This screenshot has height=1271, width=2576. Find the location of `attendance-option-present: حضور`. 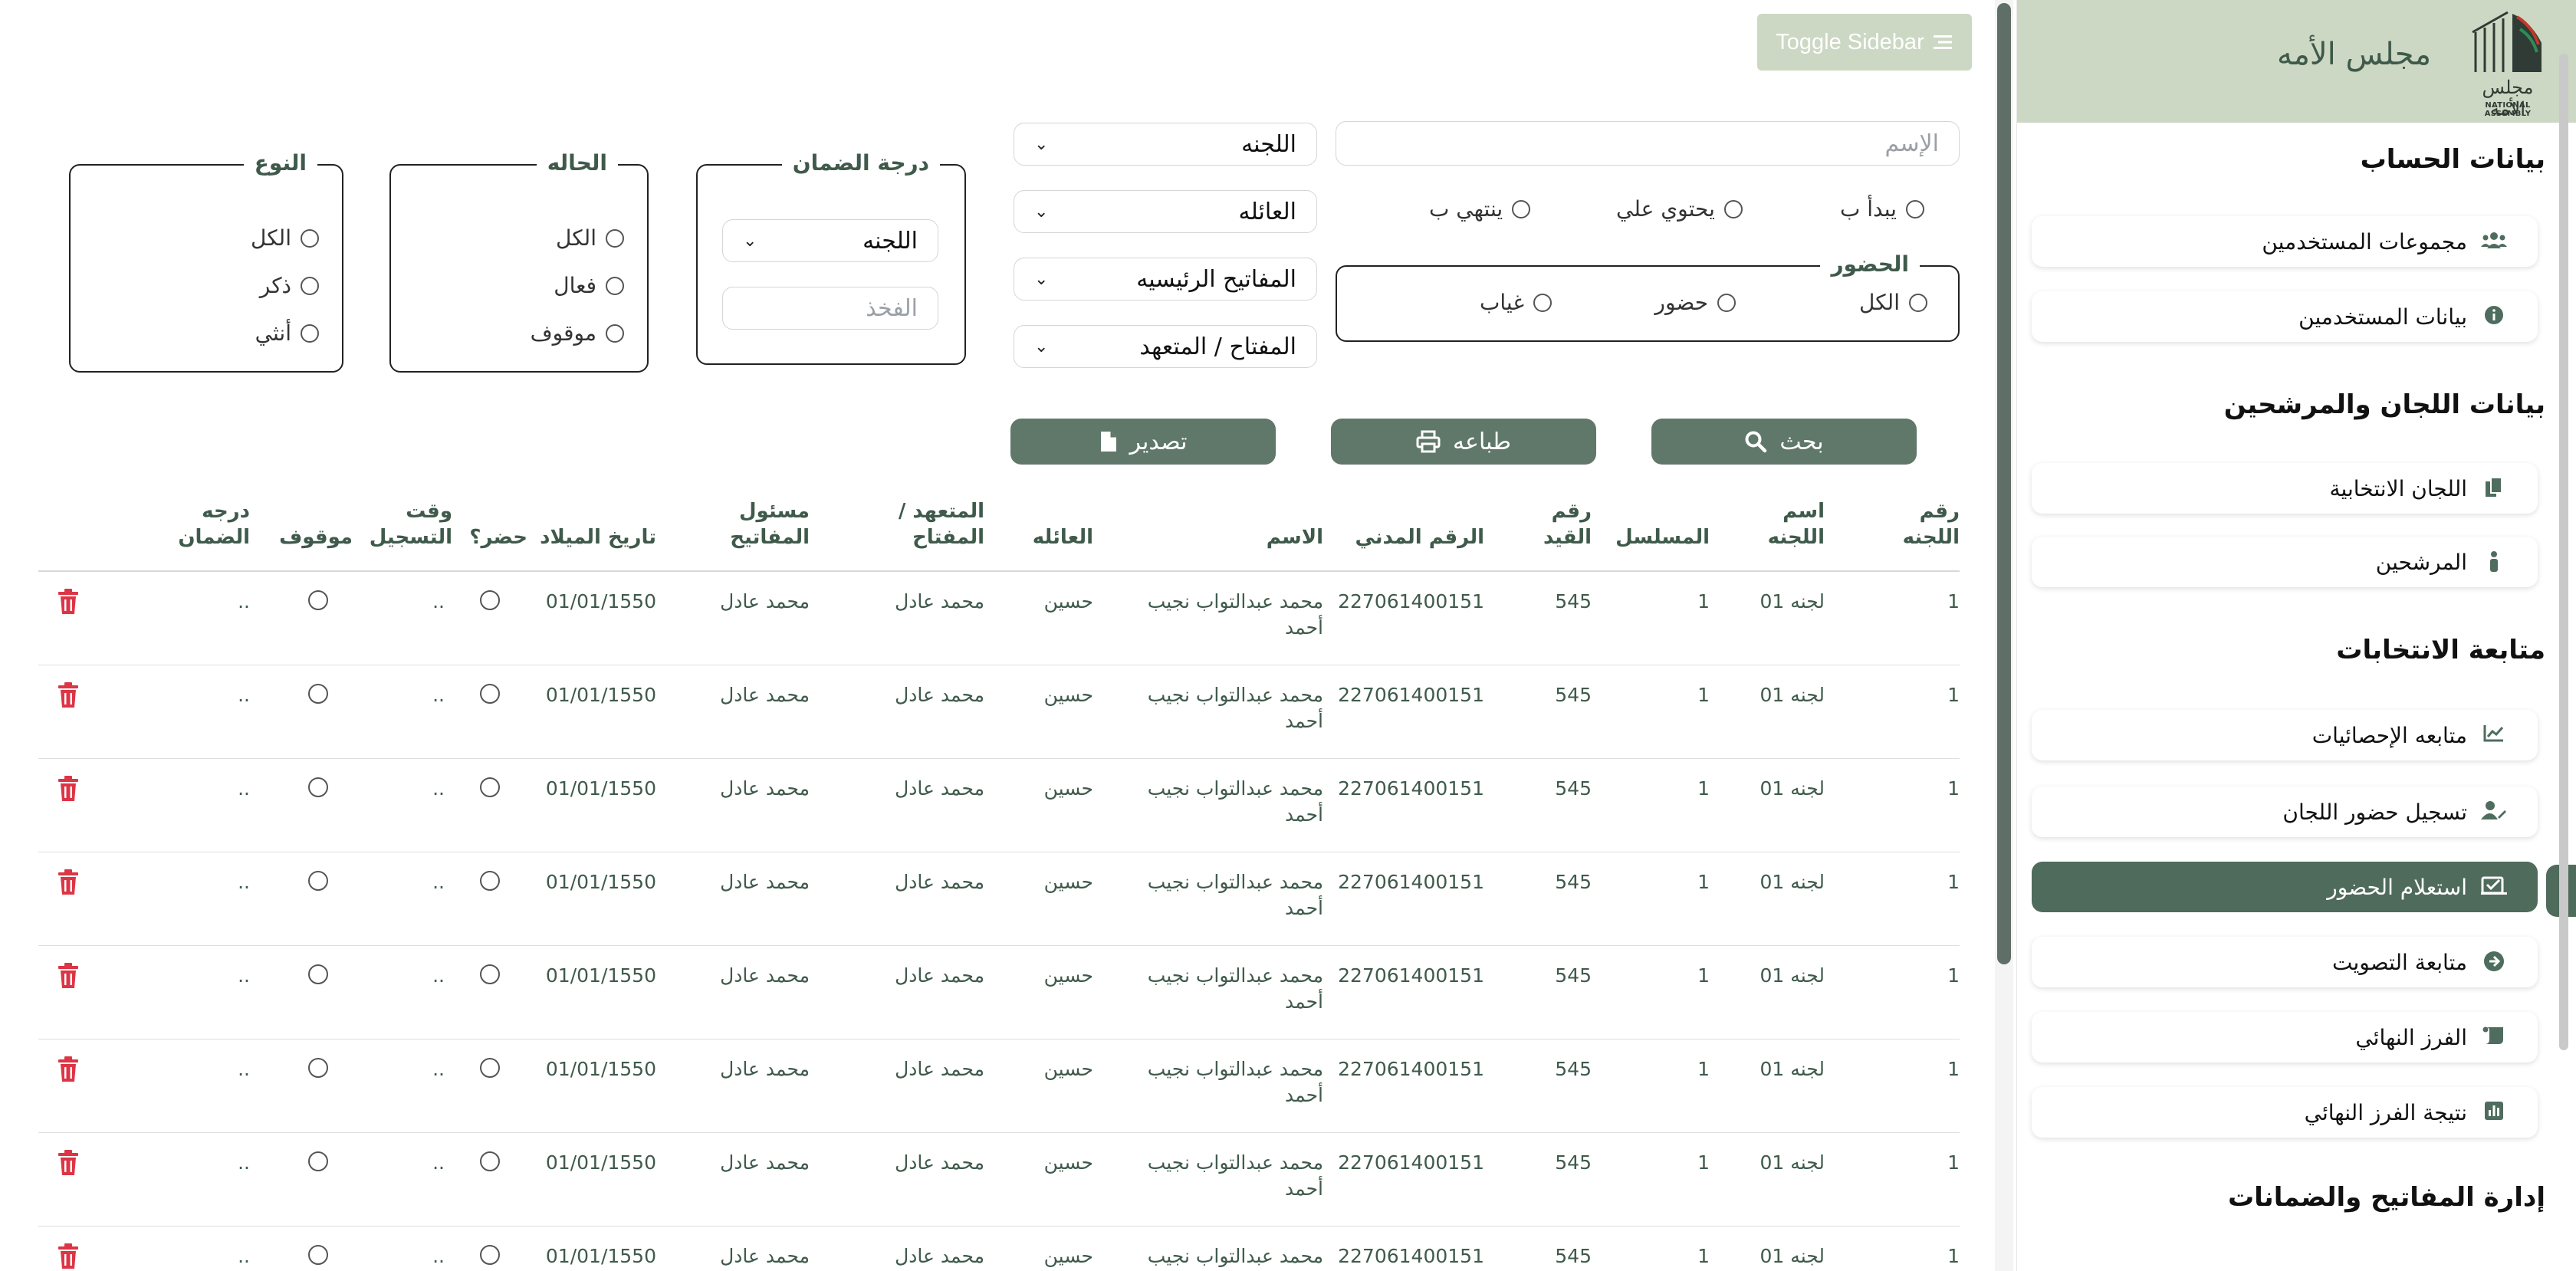

attendance-option-present: حضور is located at coordinates (1695, 303).